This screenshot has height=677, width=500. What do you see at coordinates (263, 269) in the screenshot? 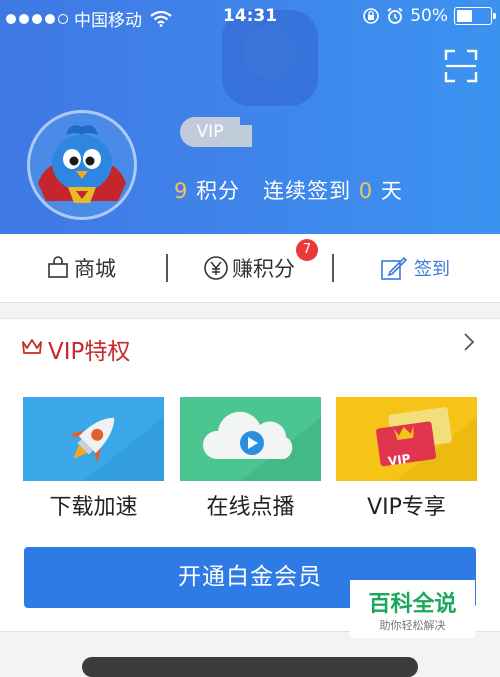
I see `earn-points-label: 赚积分` at bounding box center [263, 269].